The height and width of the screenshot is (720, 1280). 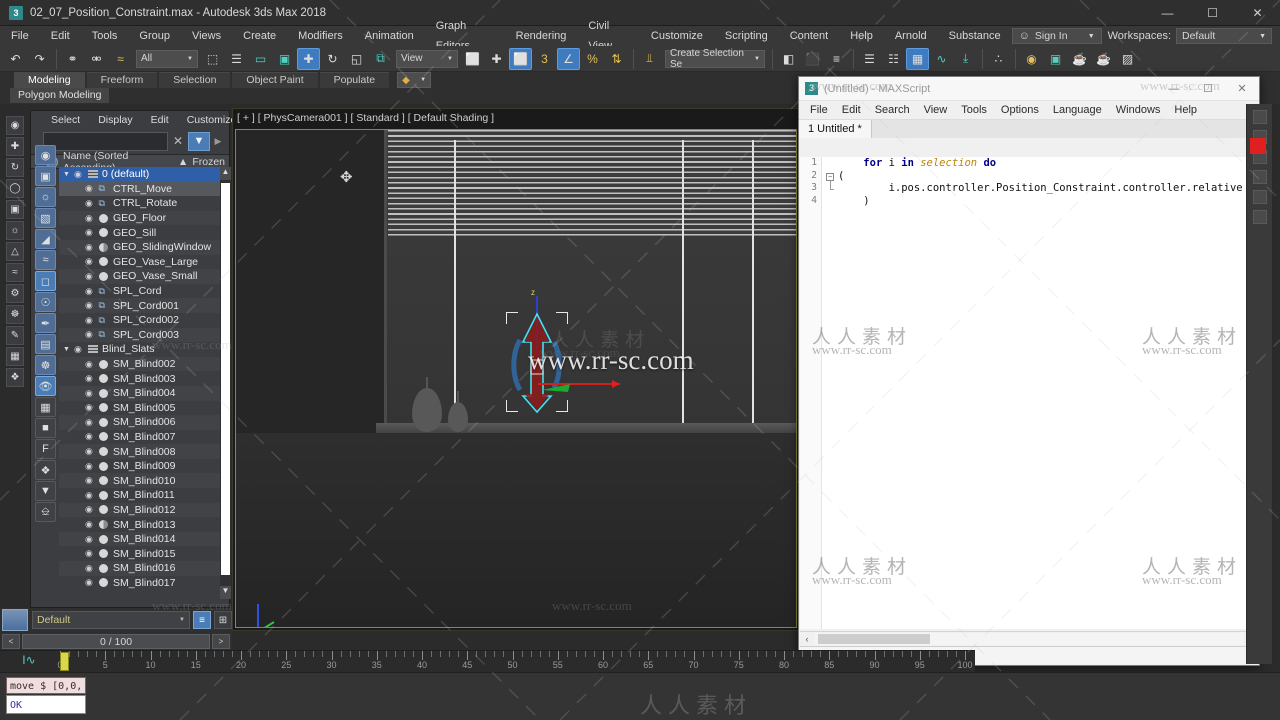 What do you see at coordinates (105, 141) in the screenshot?
I see `search-input` at bounding box center [105, 141].